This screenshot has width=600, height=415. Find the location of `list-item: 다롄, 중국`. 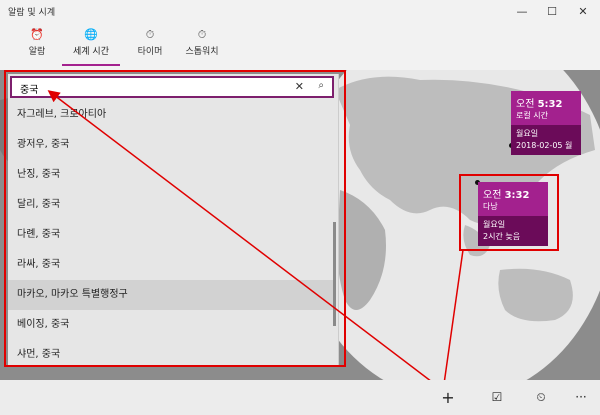

list-item: 다롄, 중국 is located at coordinates (172, 235).